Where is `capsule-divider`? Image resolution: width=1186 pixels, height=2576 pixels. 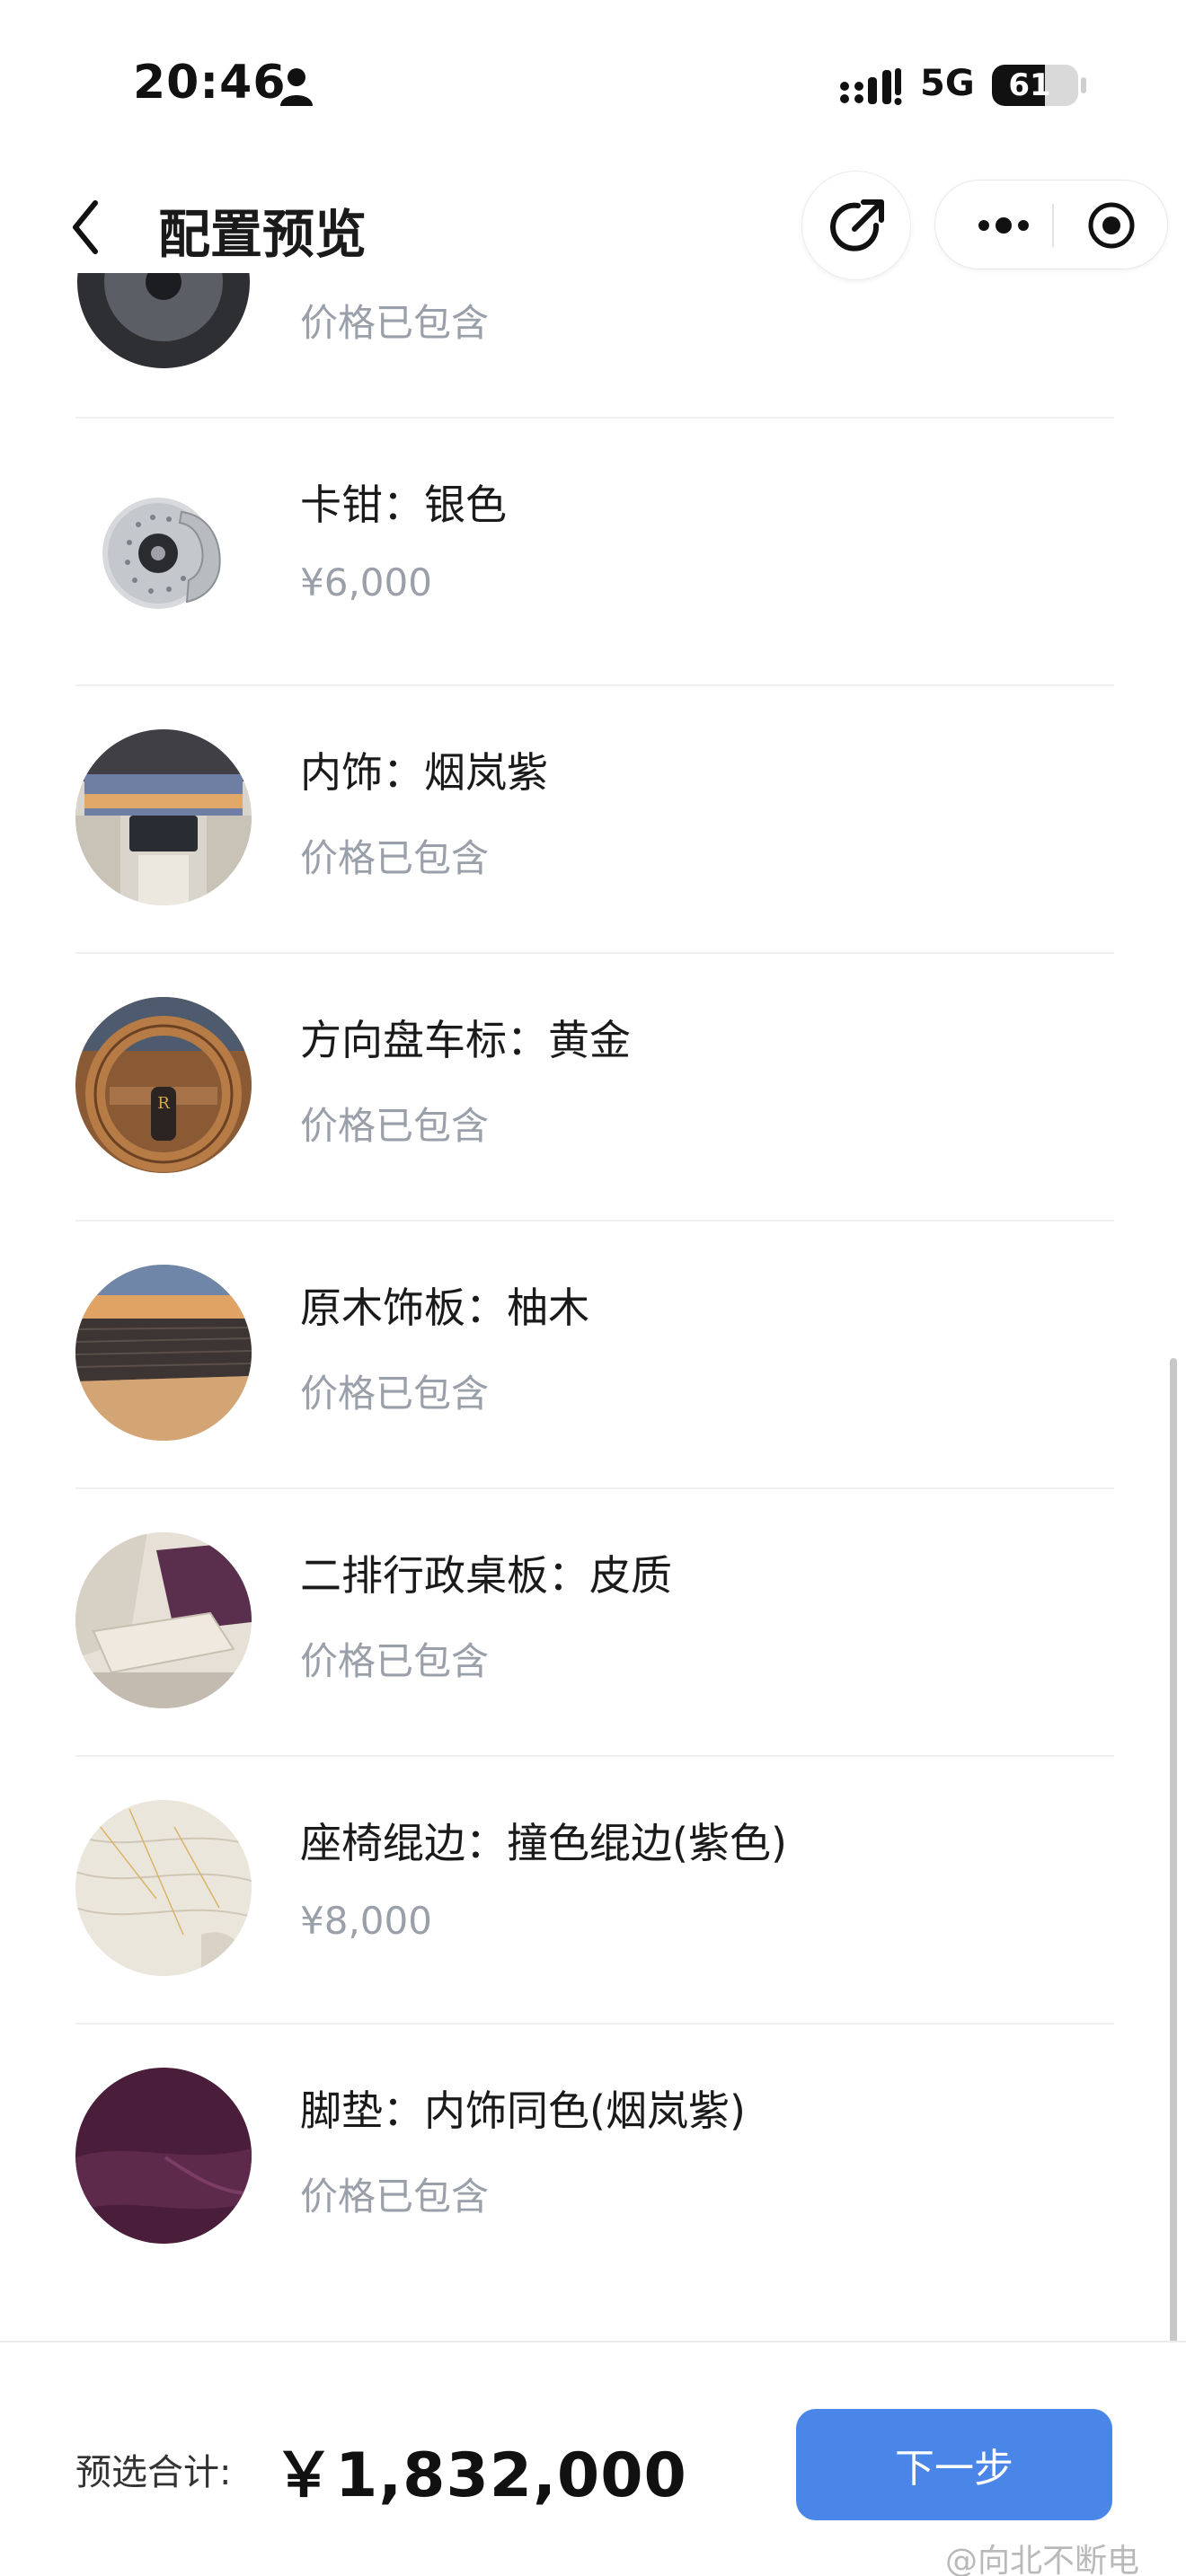 capsule-divider is located at coordinates (1053, 225).